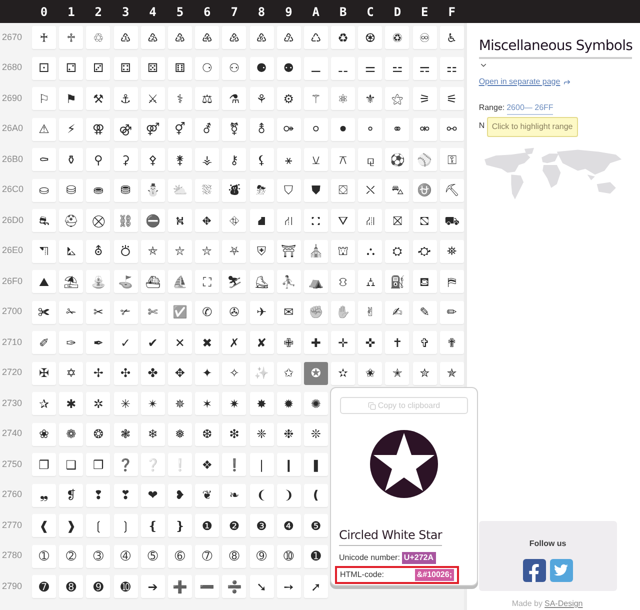 This screenshot has height=610, width=640. I want to click on symbol-cell: ✏, so click(452, 312).